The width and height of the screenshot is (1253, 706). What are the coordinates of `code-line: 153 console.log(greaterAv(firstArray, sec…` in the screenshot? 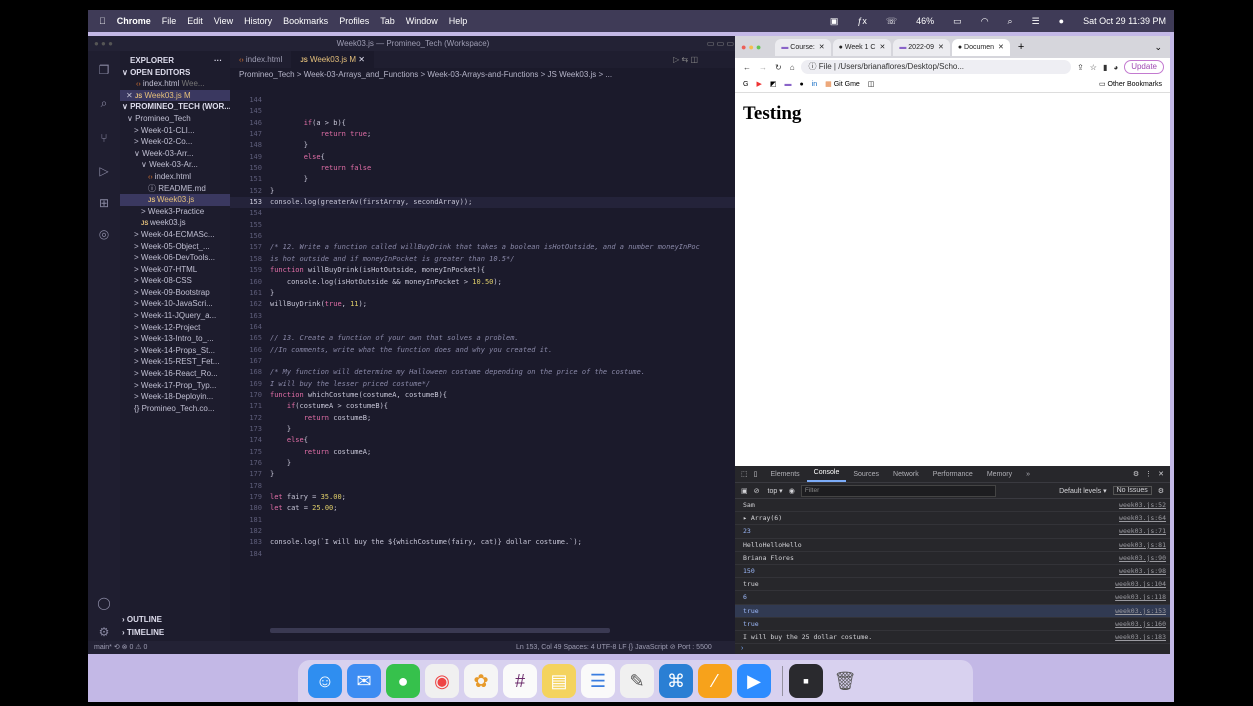 It's located at (484, 203).